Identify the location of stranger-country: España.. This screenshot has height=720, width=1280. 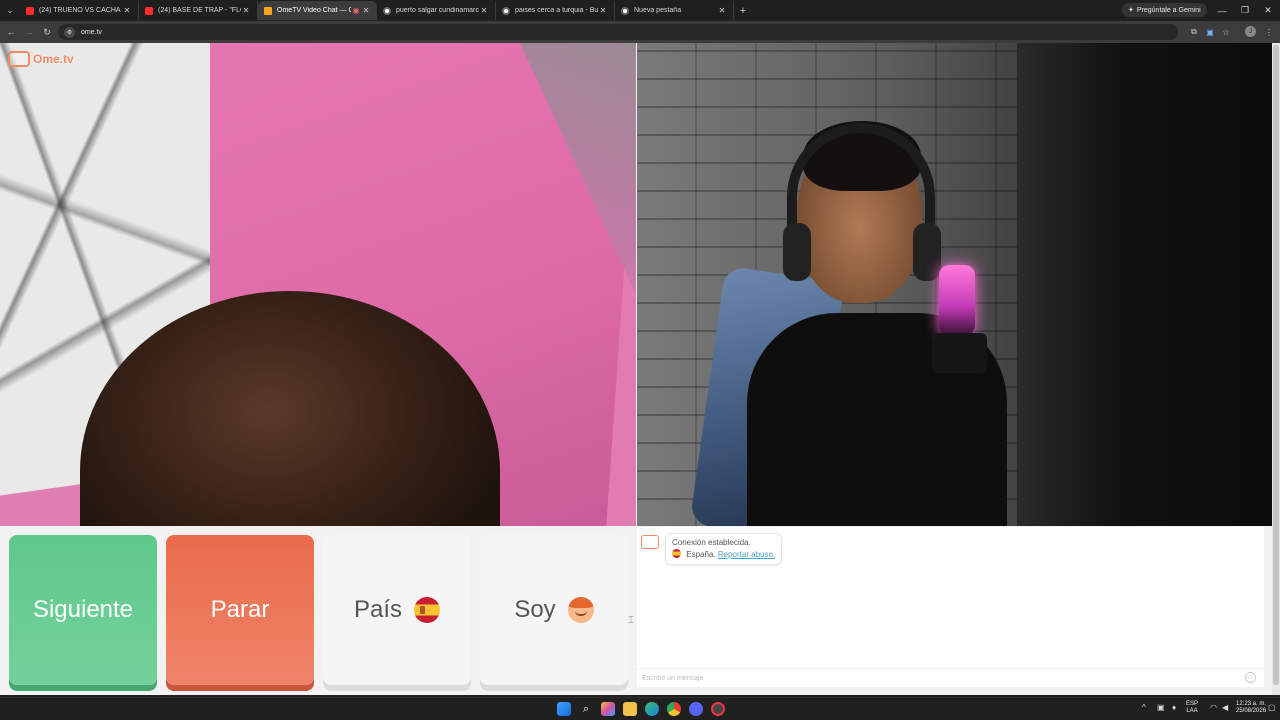
(701, 554).